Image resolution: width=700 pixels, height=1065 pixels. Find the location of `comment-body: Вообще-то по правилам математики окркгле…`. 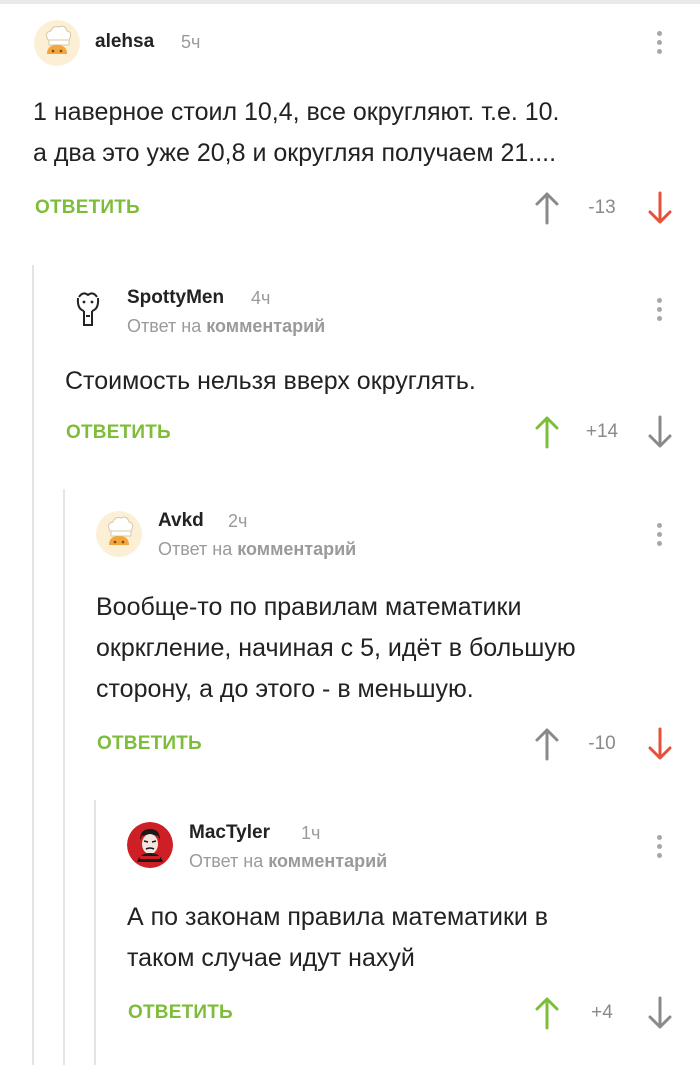

comment-body: Вообще-то по правилам математики окркгле… is located at coordinates (336, 648).